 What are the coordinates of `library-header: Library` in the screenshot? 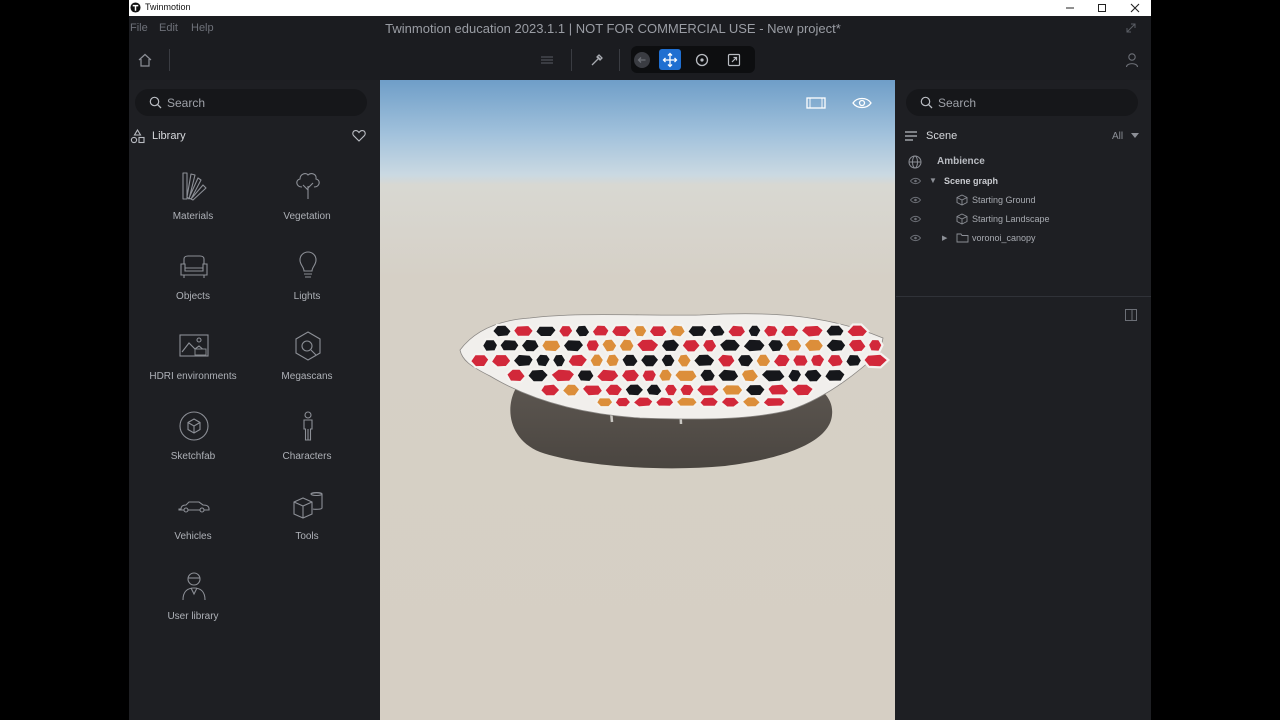 It's located at (254, 137).